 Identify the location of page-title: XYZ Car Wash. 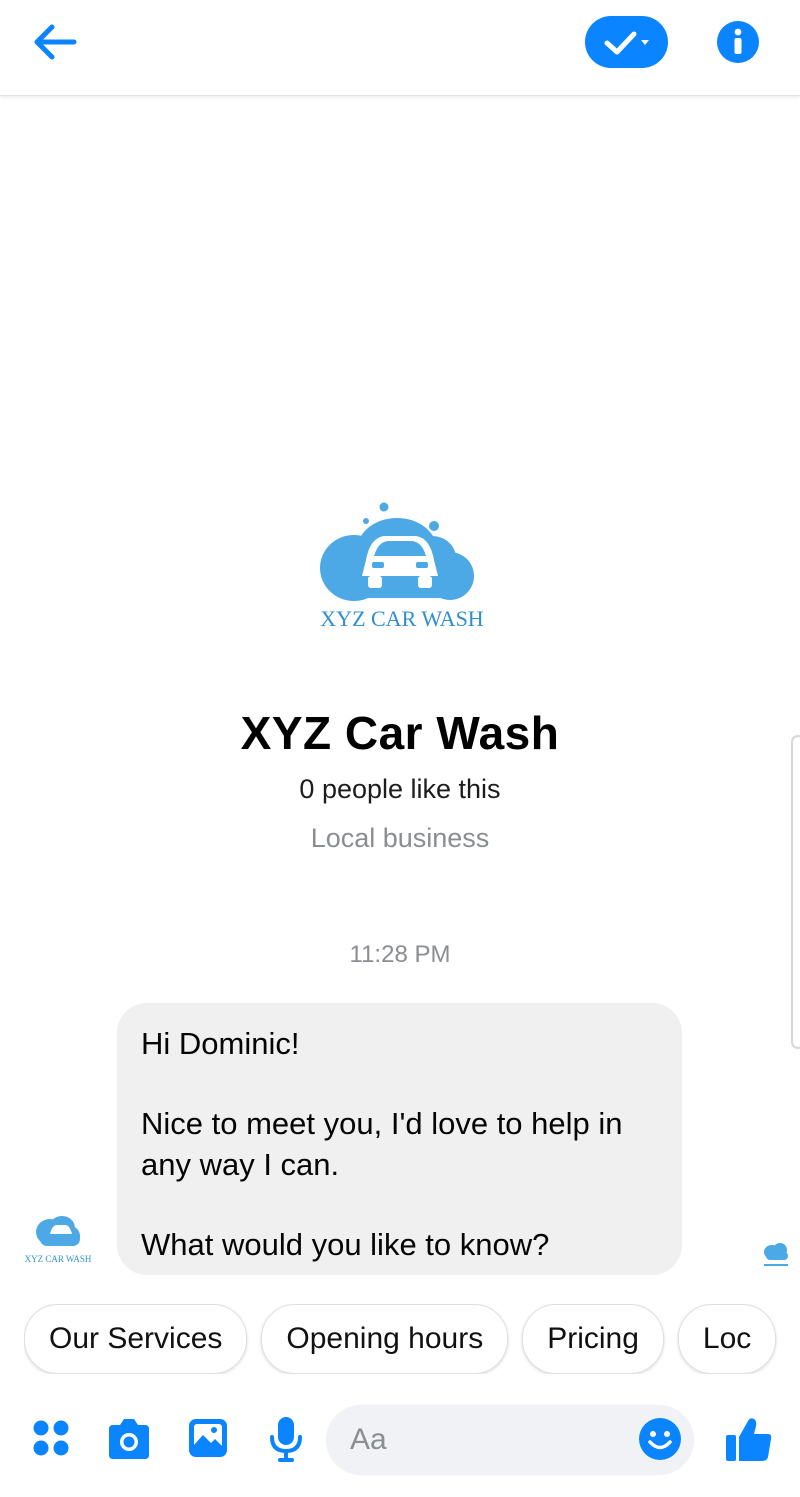
(400, 733).